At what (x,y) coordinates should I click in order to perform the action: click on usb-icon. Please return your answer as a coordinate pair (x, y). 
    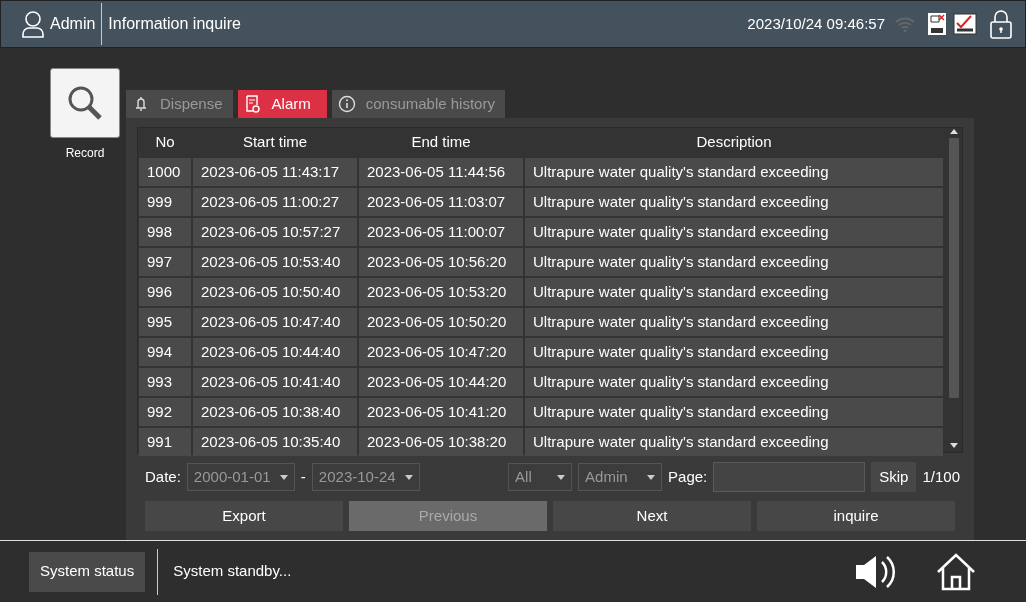
    Looking at the image, I should click on (937, 24).